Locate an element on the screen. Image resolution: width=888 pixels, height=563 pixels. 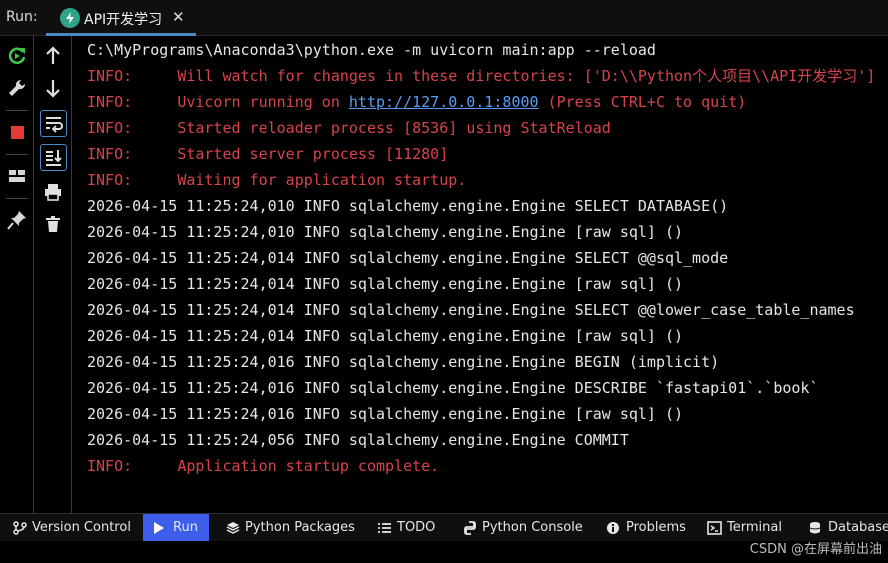
tab-label: TODO is located at coordinates (416, 527).